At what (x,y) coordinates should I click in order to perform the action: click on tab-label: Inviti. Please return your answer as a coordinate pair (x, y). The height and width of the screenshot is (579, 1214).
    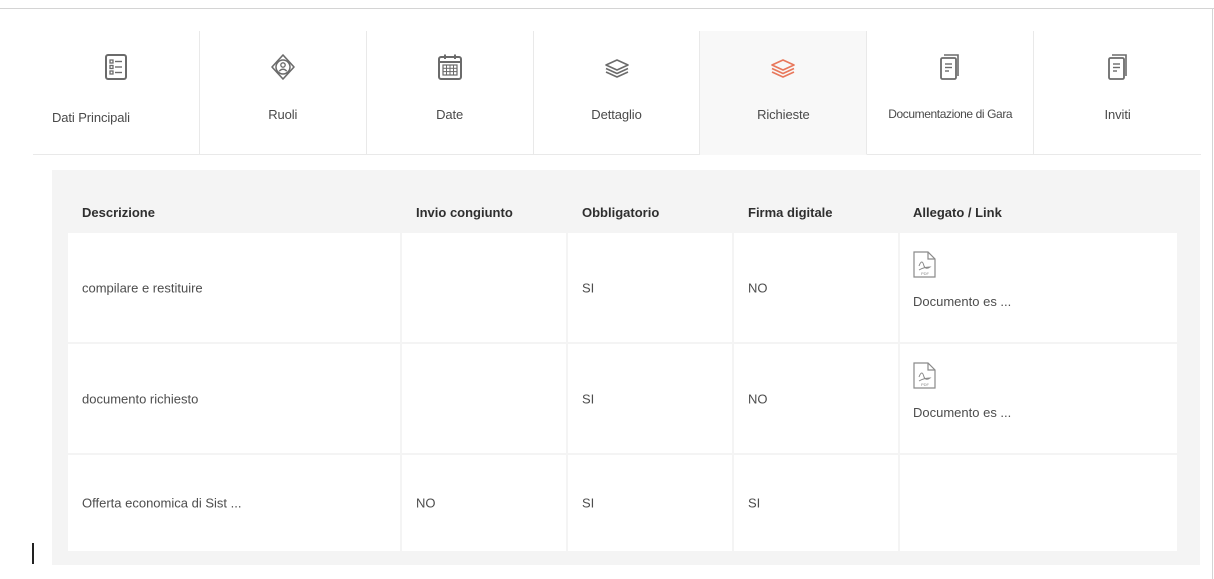
    Looking at the image, I should click on (1117, 114).